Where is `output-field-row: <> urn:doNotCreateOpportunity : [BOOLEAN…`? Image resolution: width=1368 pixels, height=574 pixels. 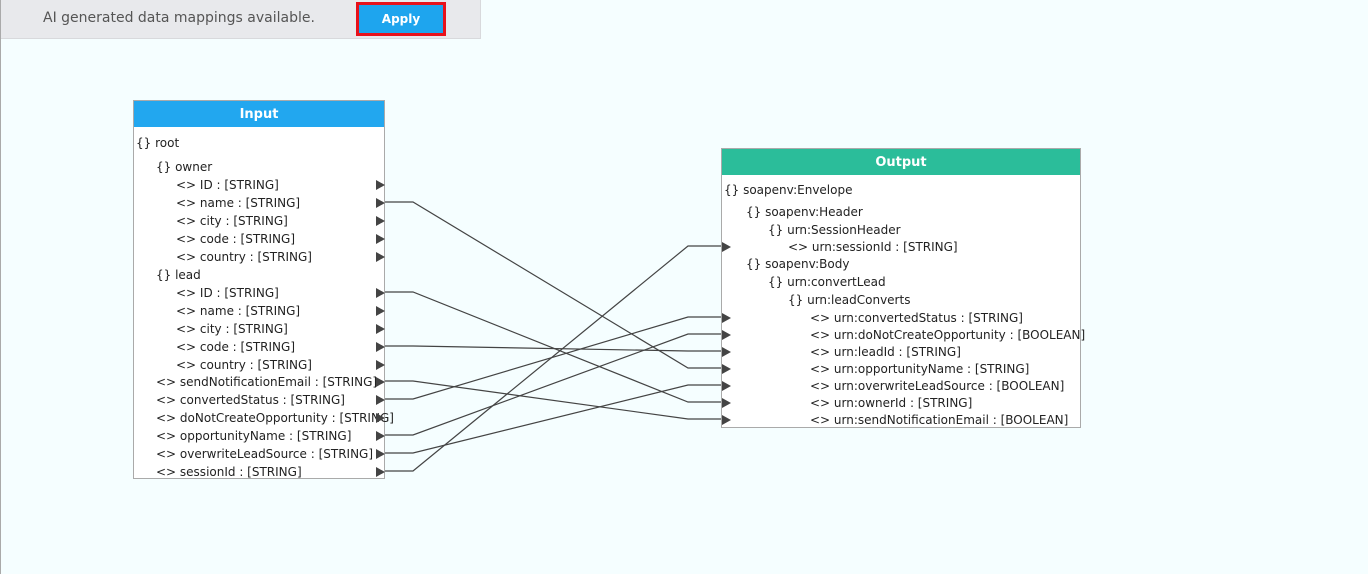 output-field-row: <> urn:doNotCreateOpportunity : [BOOLEAN… is located at coordinates (948, 335).